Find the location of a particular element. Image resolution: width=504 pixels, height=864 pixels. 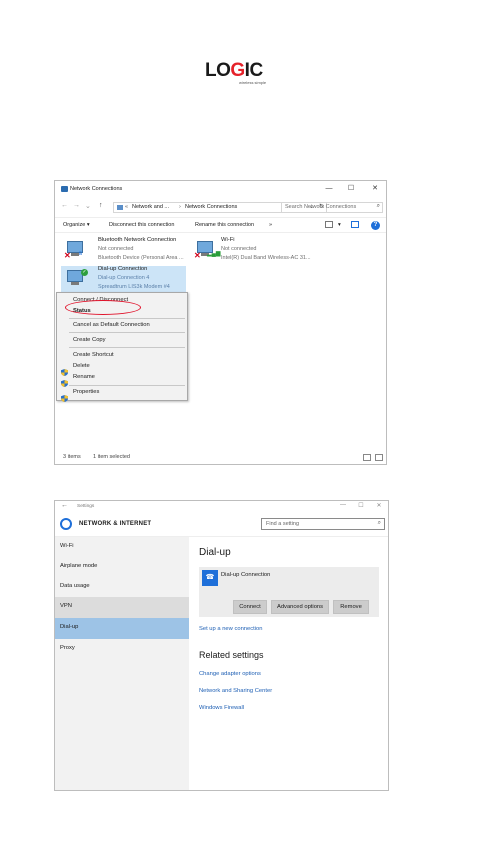

forward-arrow-icon: → is located at coordinates (76, 205).